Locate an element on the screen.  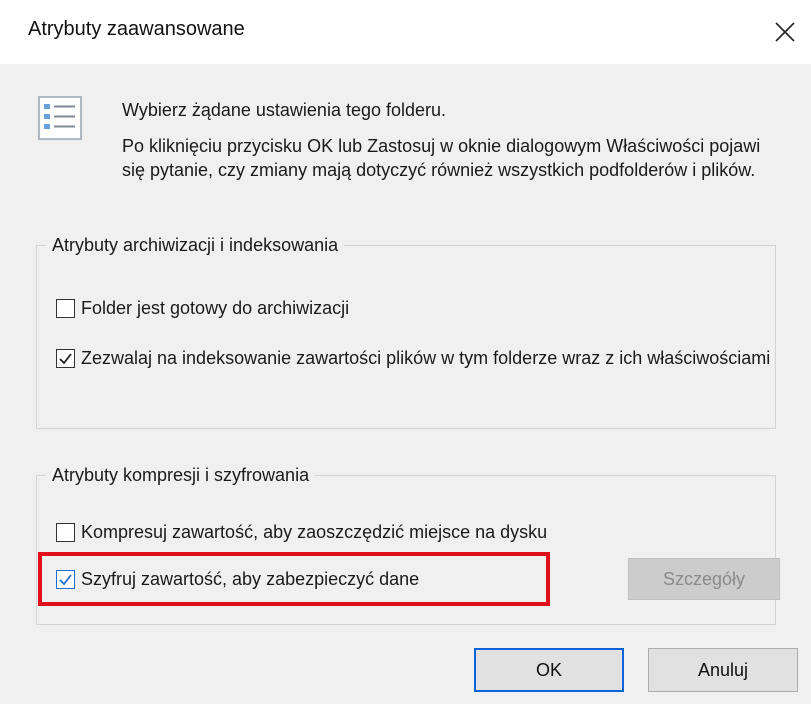
title-bar: Atrybuty zaawansowane is located at coordinates (405, 32).